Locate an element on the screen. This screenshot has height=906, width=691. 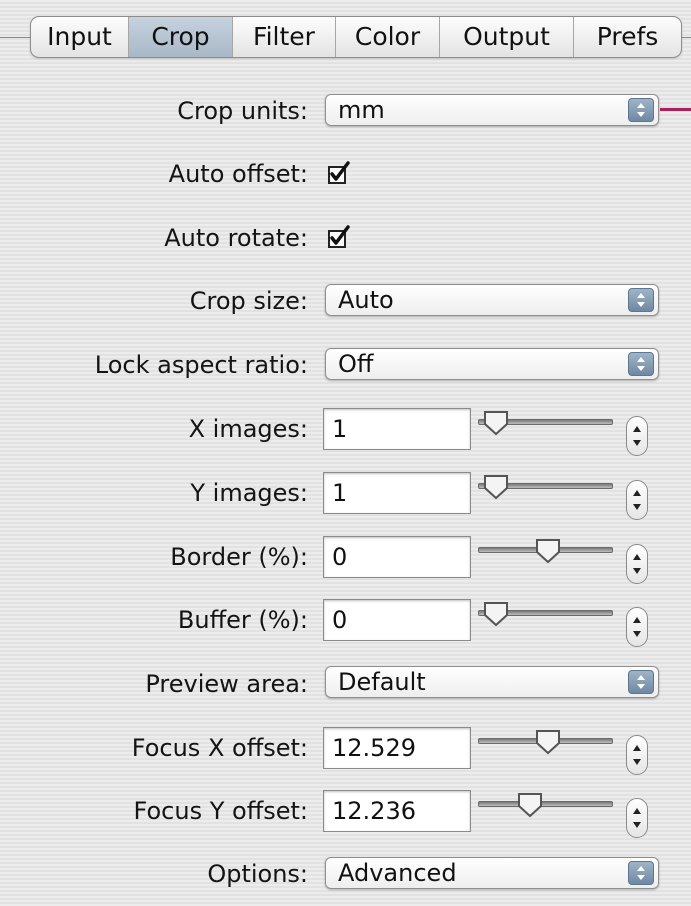
preview-area-popup: Default is located at coordinates (492, 682).